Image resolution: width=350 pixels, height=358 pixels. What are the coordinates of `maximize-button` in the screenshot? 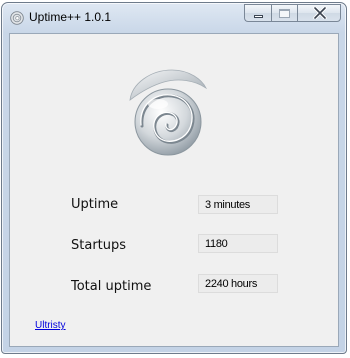 It's located at (284, 13).